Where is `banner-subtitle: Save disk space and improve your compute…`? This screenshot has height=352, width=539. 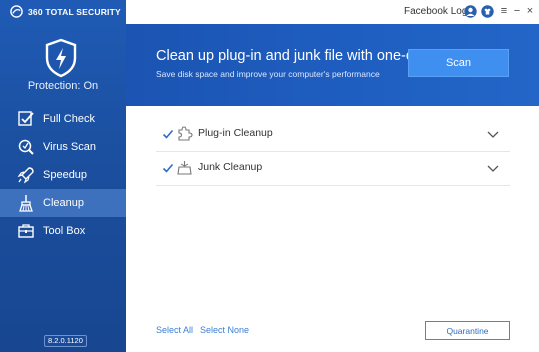
banner-subtitle: Save disk space and improve your compute… is located at coordinates (268, 74).